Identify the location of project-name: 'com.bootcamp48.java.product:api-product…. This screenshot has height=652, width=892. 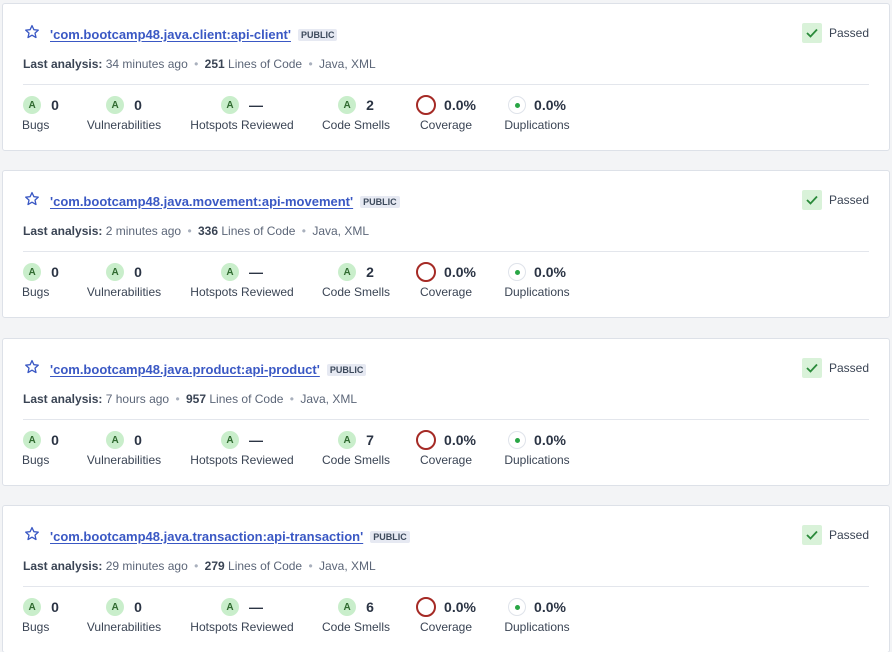
(185, 369).